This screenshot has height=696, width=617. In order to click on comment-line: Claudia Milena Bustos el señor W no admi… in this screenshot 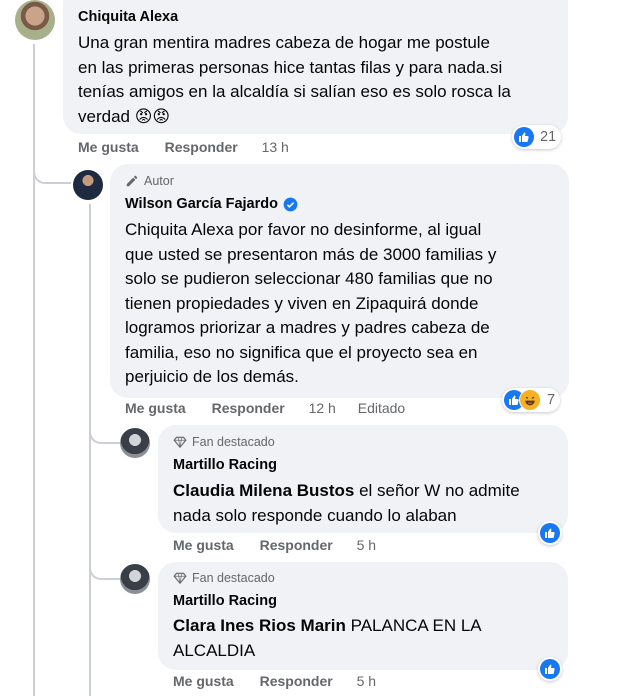, I will do `click(368, 491)`.